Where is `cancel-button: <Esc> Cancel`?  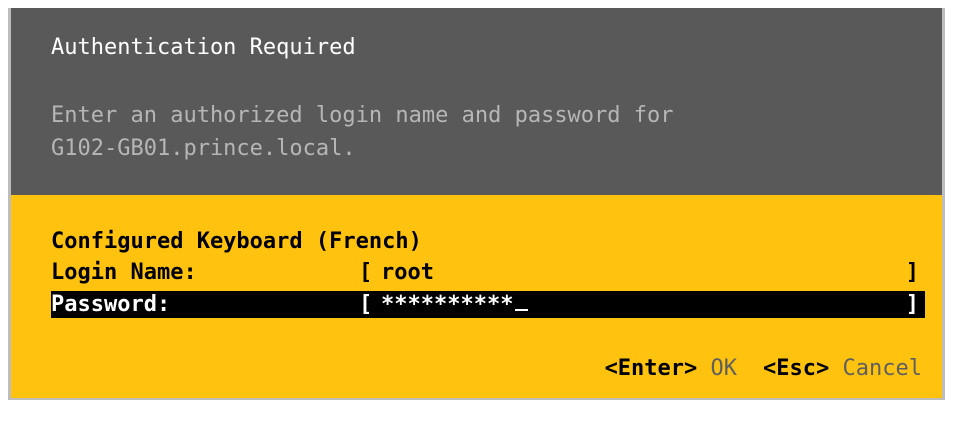 cancel-button: <Esc> Cancel is located at coordinates (842, 368).